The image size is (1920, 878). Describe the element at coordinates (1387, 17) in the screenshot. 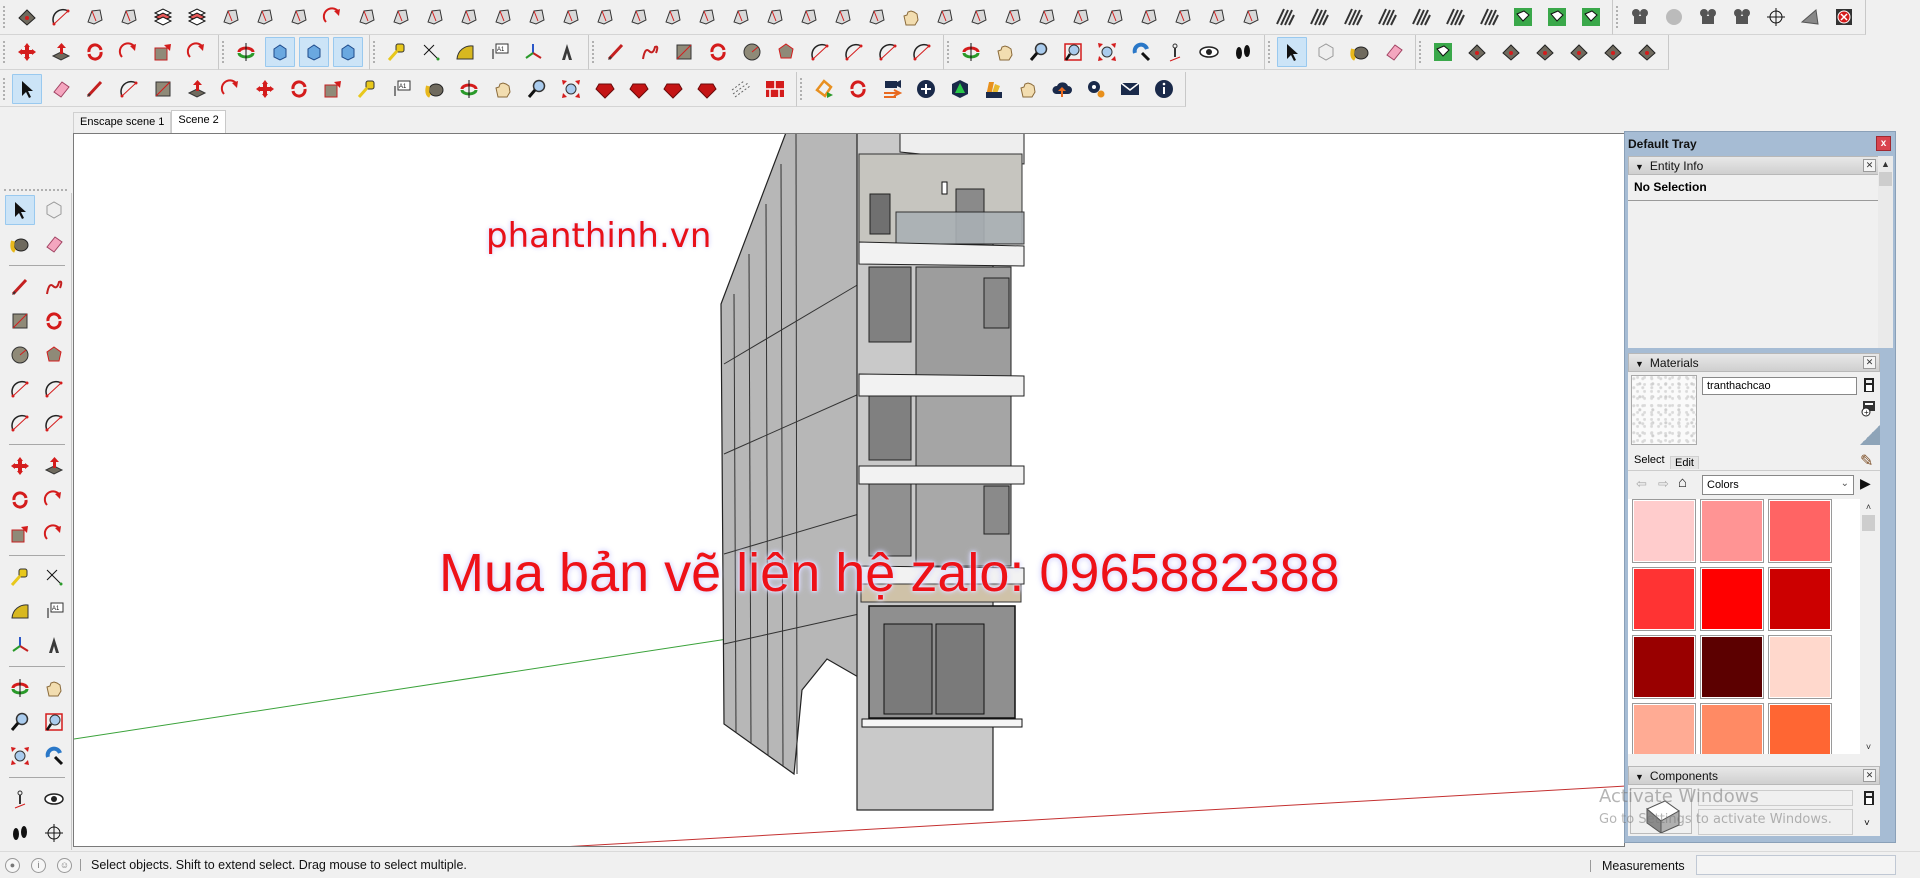

I see `hatch-4-button` at that location.